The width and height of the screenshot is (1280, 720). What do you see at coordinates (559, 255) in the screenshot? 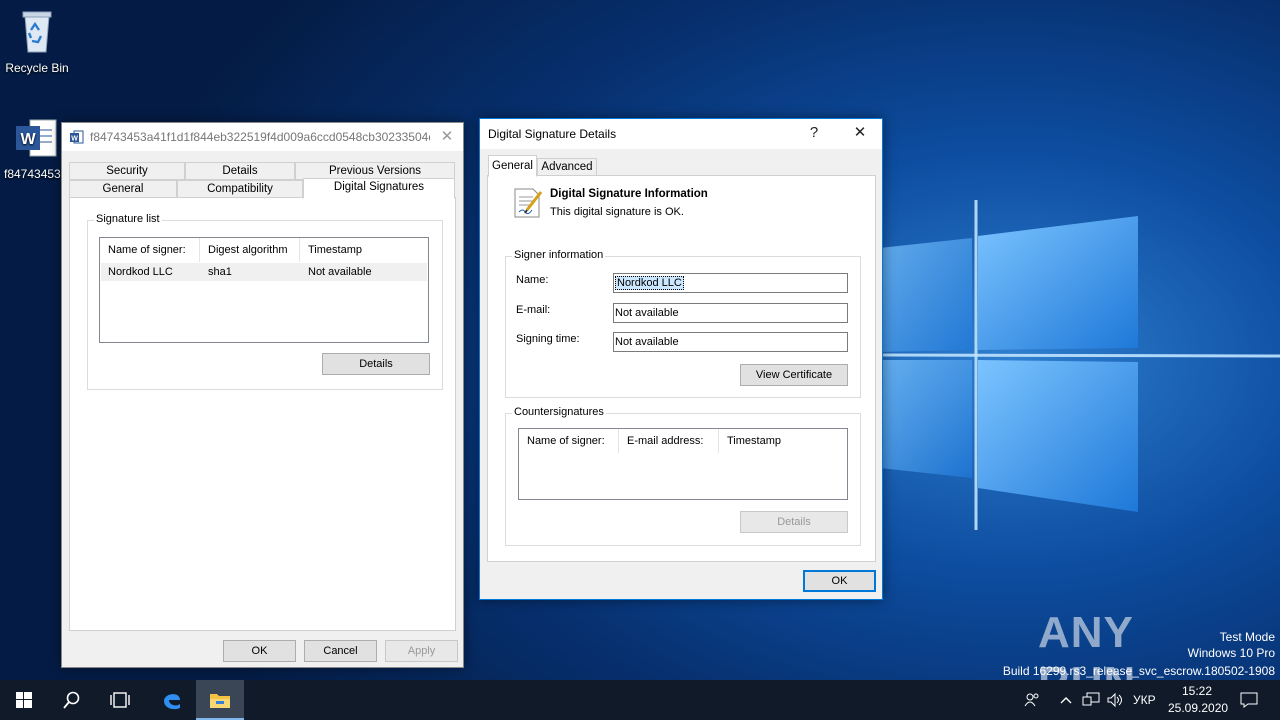
I see `signer-information-title: Signer information` at bounding box center [559, 255].